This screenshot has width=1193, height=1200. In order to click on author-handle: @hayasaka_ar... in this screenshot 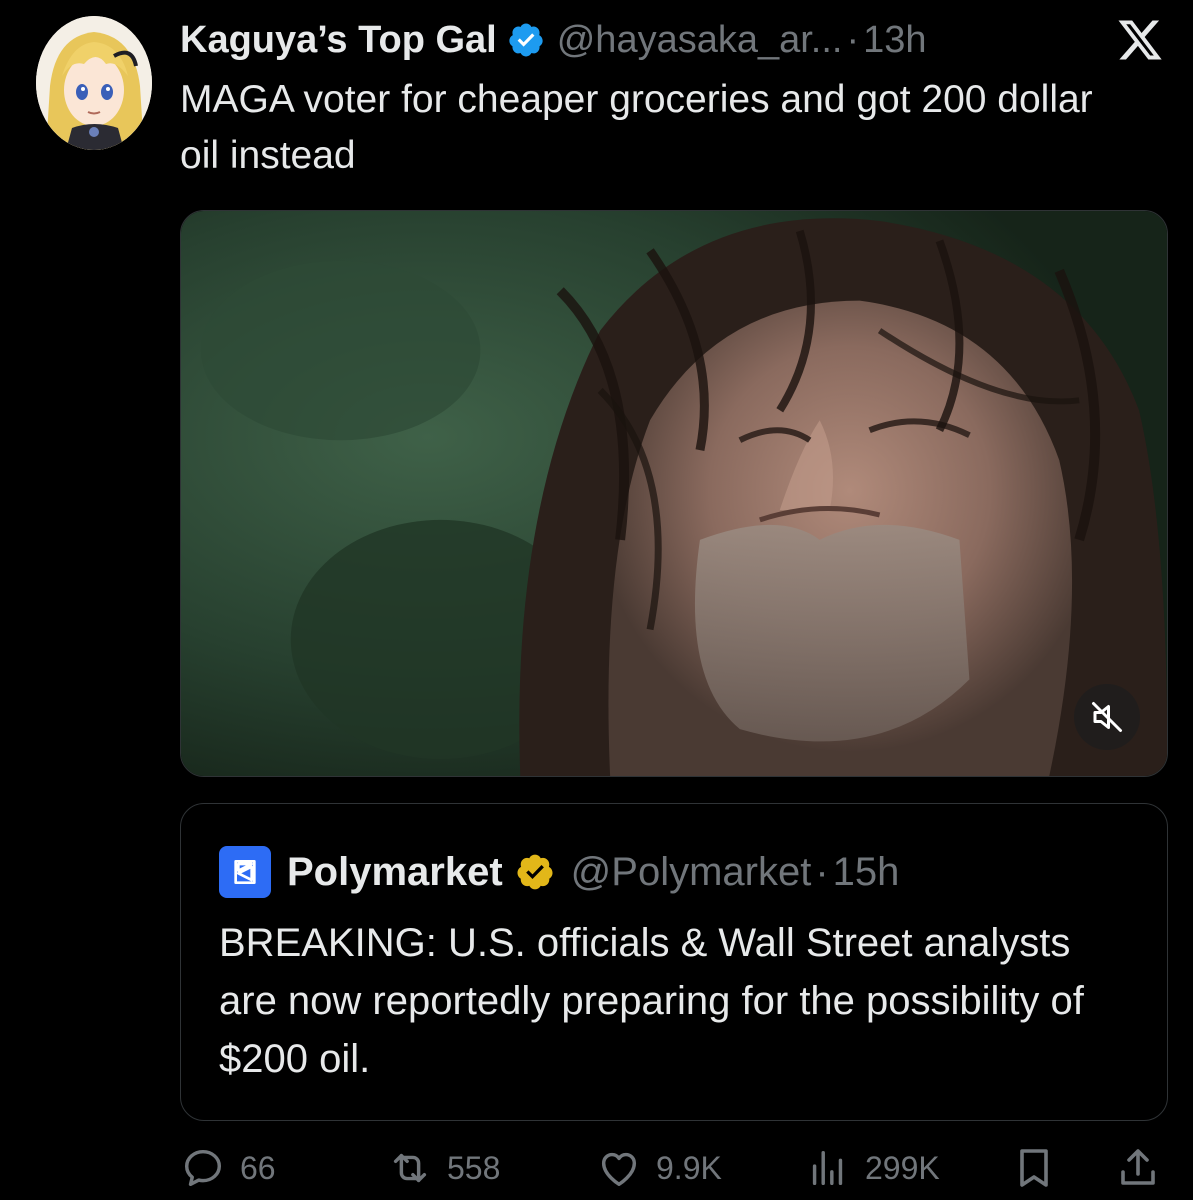, I will do `click(700, 40)`.